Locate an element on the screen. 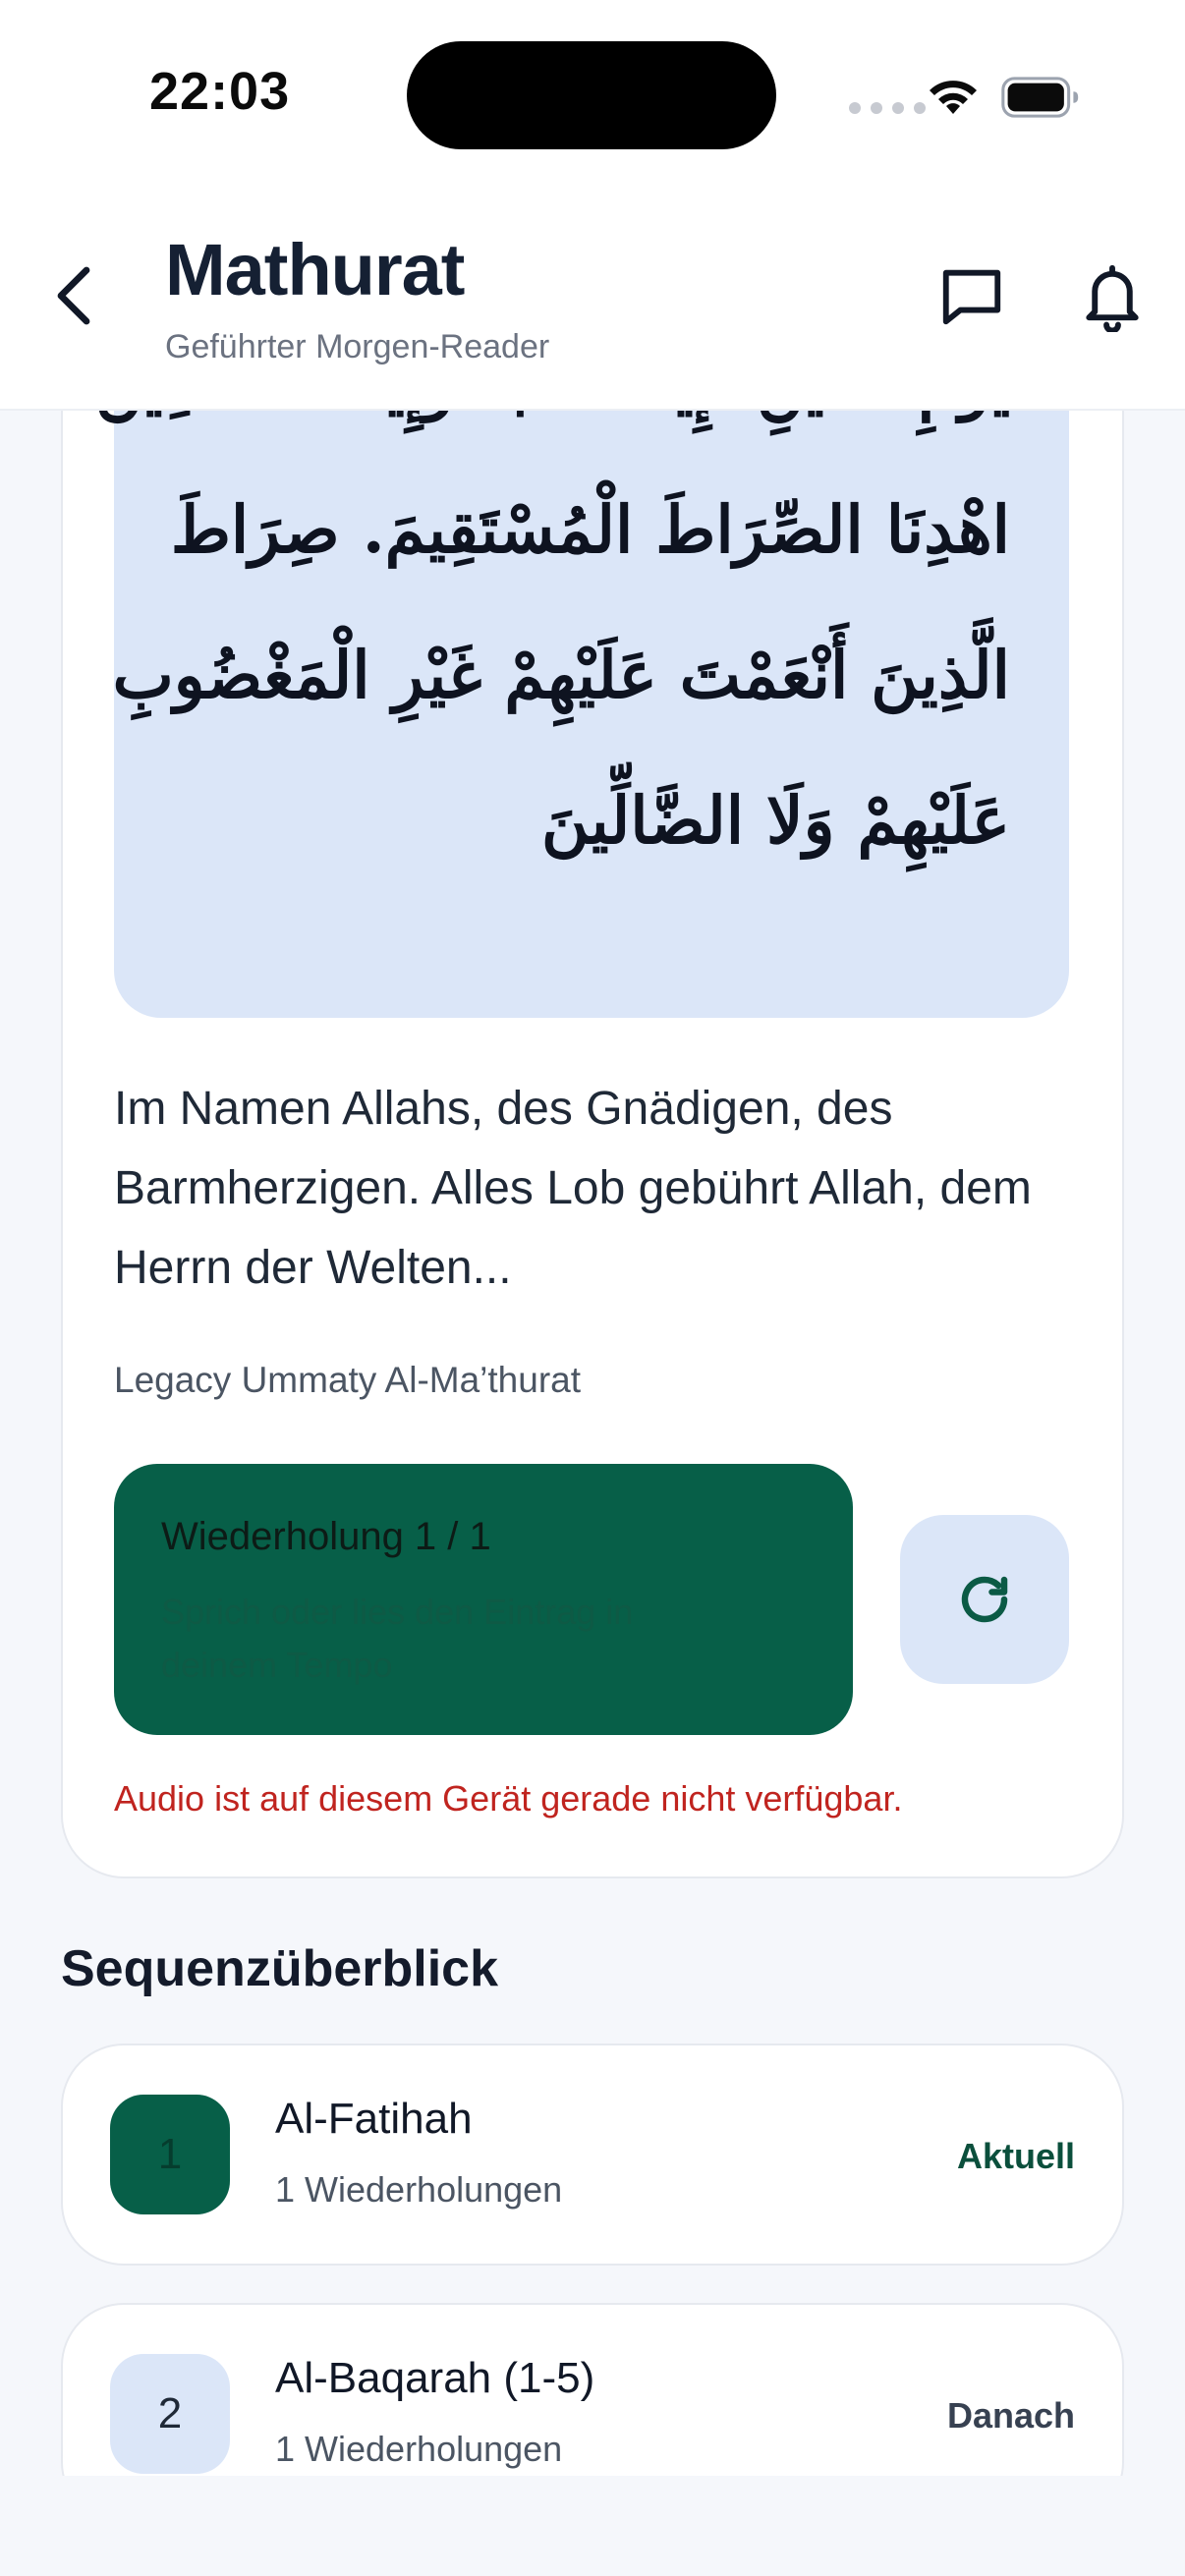  back-button is located at coordinates (75, 295).